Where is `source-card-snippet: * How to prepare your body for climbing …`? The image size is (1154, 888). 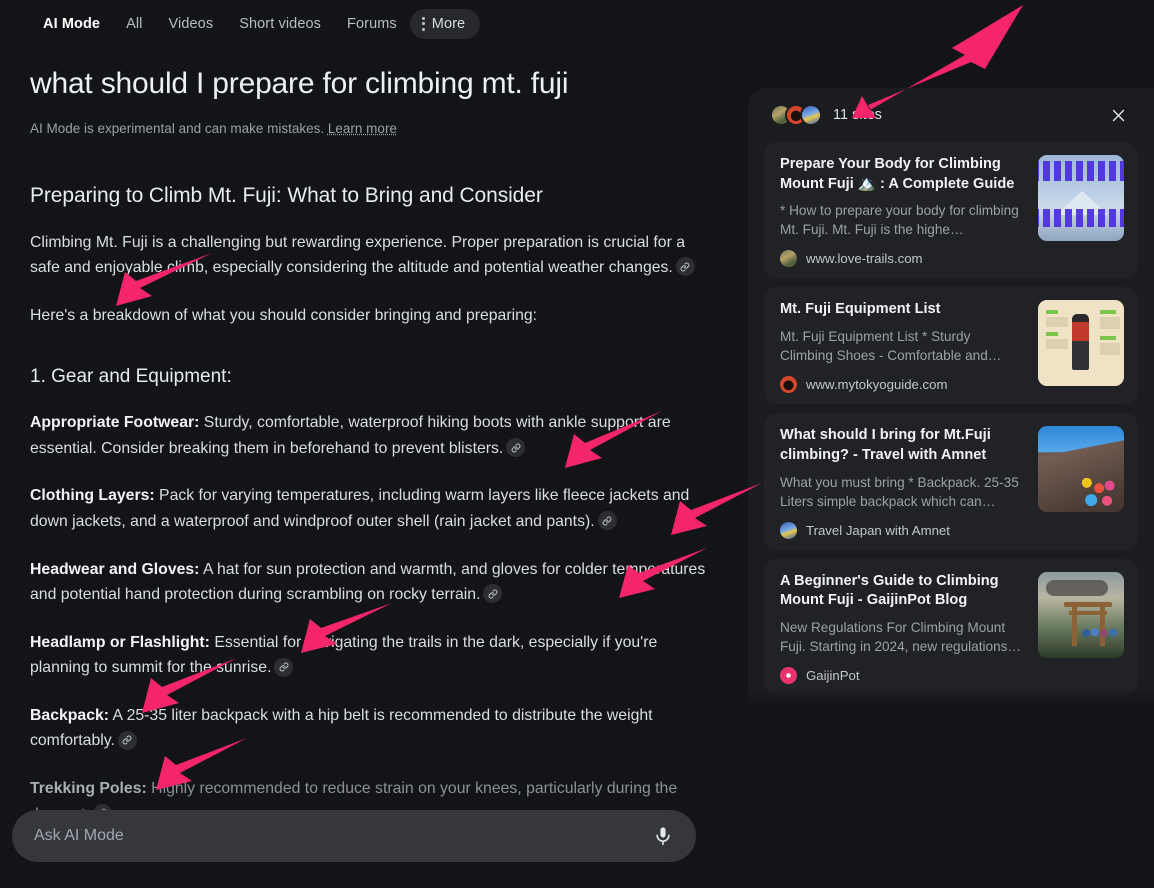 source-card-snippet: * How to prepare your body for climbing … is located at coordinates (899, 220).